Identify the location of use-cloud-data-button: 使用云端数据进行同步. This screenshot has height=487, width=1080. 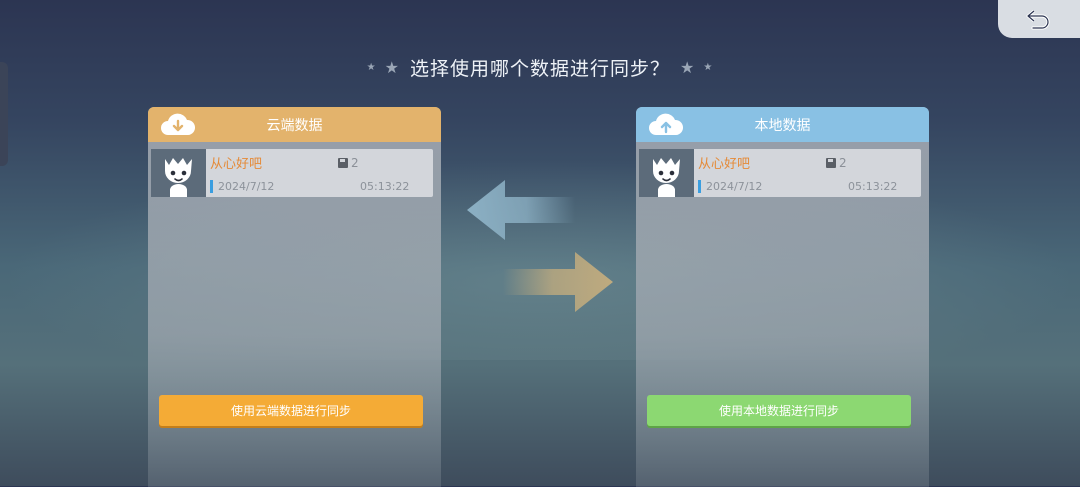
(291, 410).